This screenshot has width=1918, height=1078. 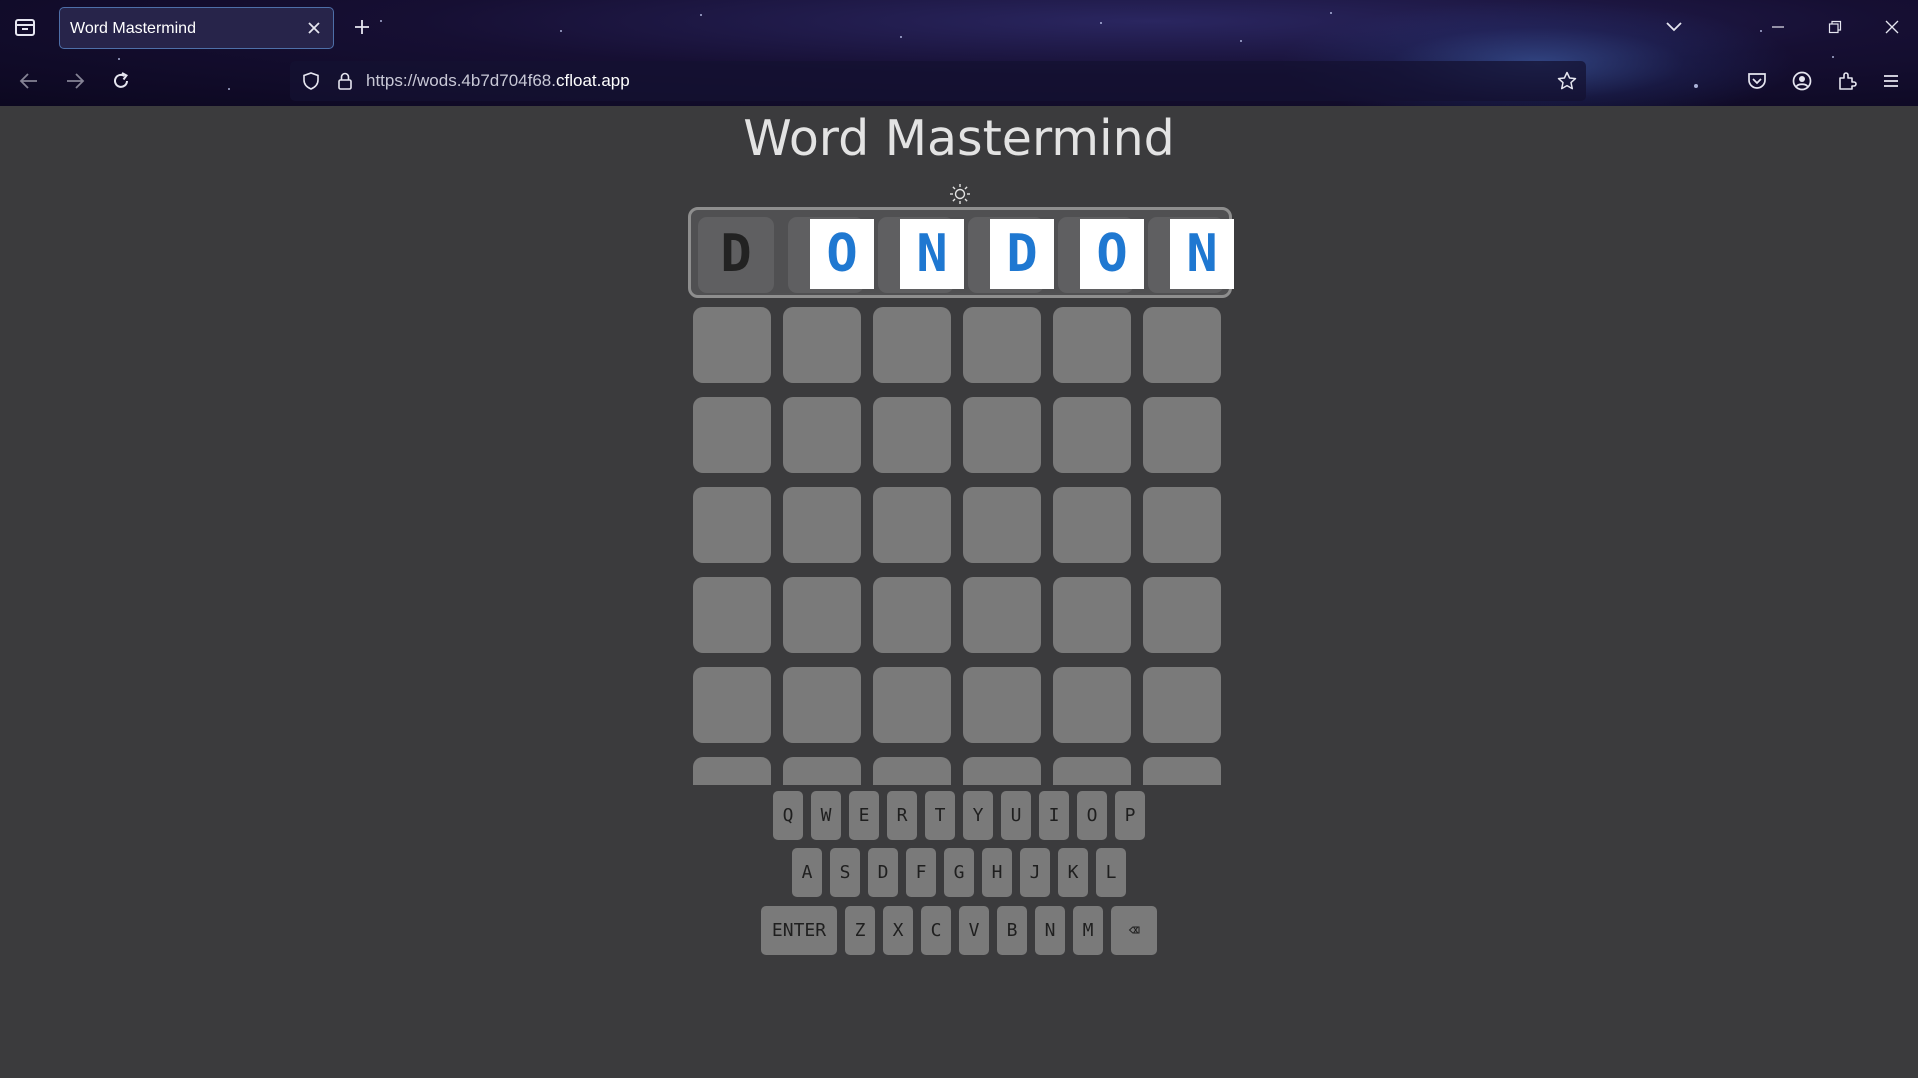 I want to click on key-l: L, so click(x=1111, y=872).